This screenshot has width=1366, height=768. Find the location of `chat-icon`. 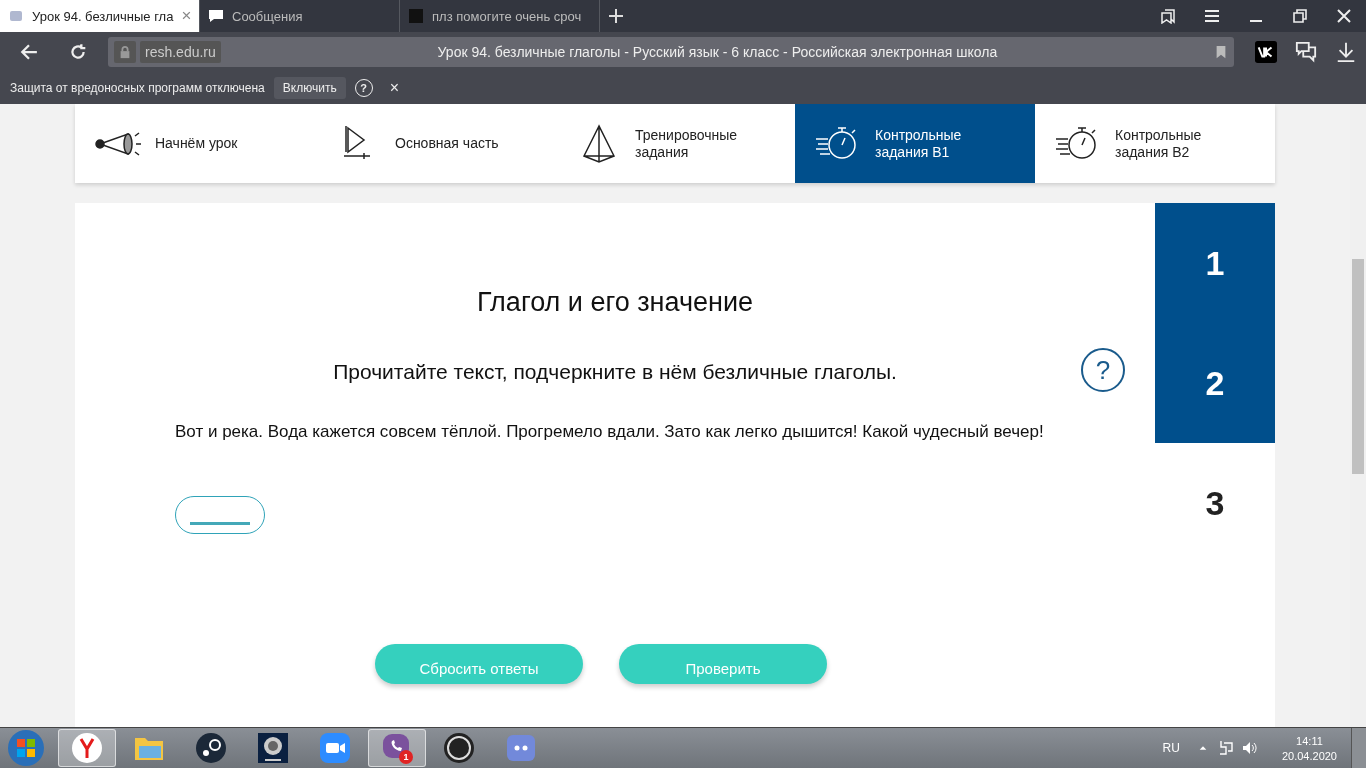

chat-icon is located at coordinates (1306, 52).